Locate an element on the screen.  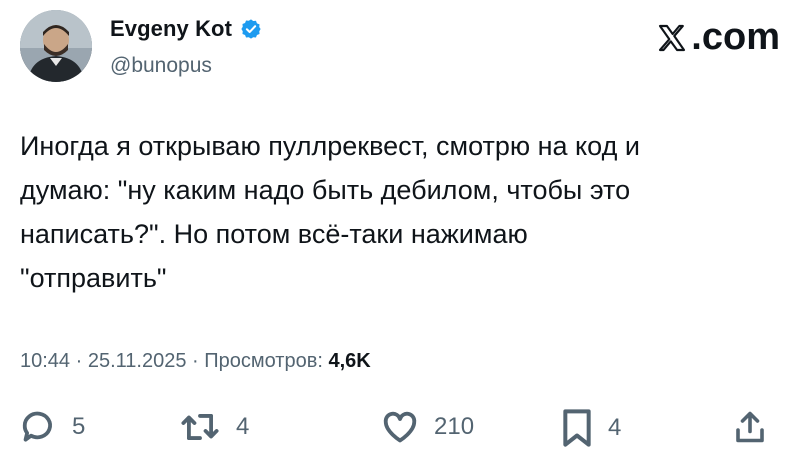
reply-count: 5 is located at coordinates (79, 426).